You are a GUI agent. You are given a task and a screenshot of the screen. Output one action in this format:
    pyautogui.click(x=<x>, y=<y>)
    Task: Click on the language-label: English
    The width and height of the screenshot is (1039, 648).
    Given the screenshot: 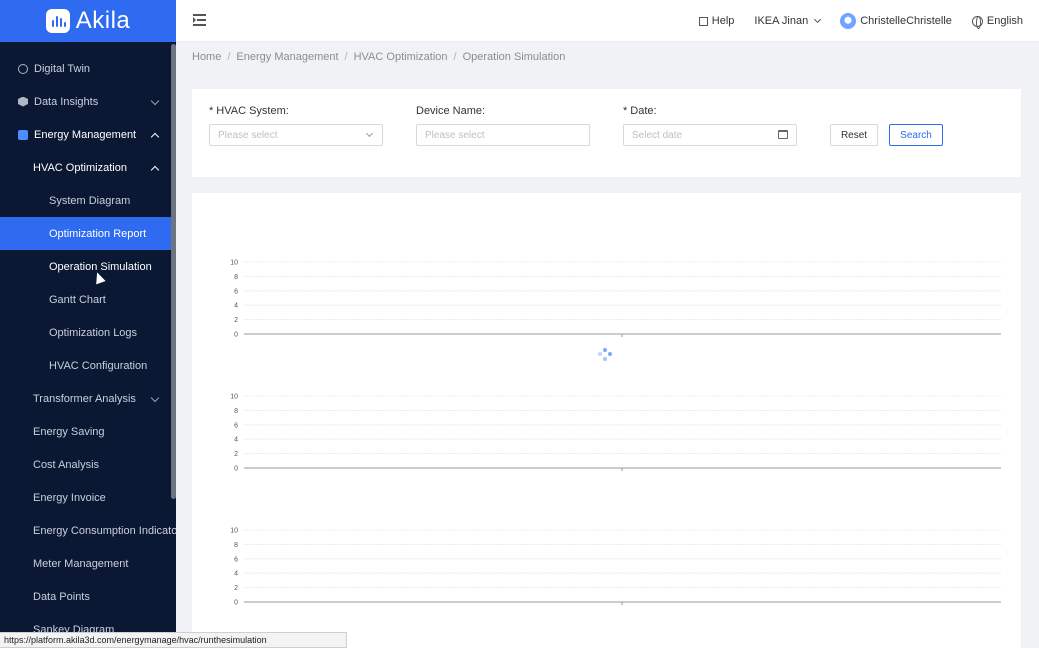 What is the action you would take?
    pyautogui.click(x=1004, y=21)
    